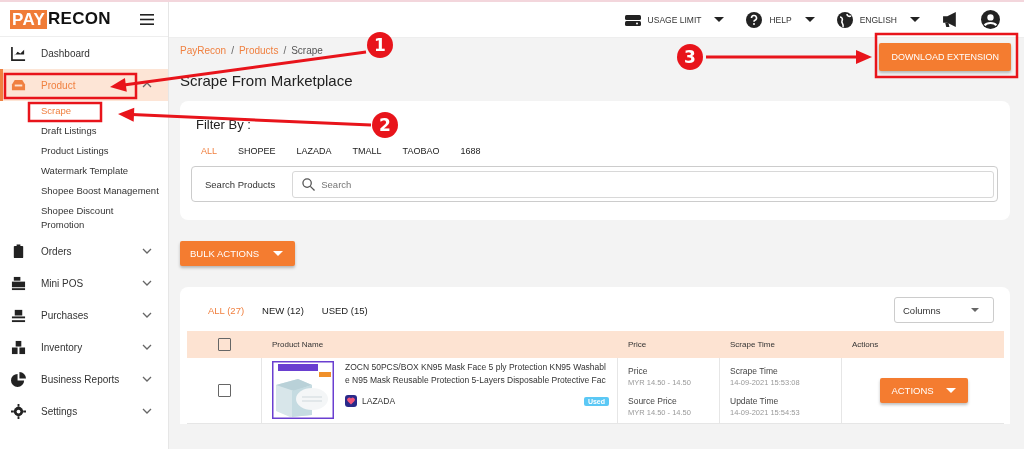  Describe the element at coordinates (84, 251) in the screenshot. I see `sidebar-item: Orders` at that location.